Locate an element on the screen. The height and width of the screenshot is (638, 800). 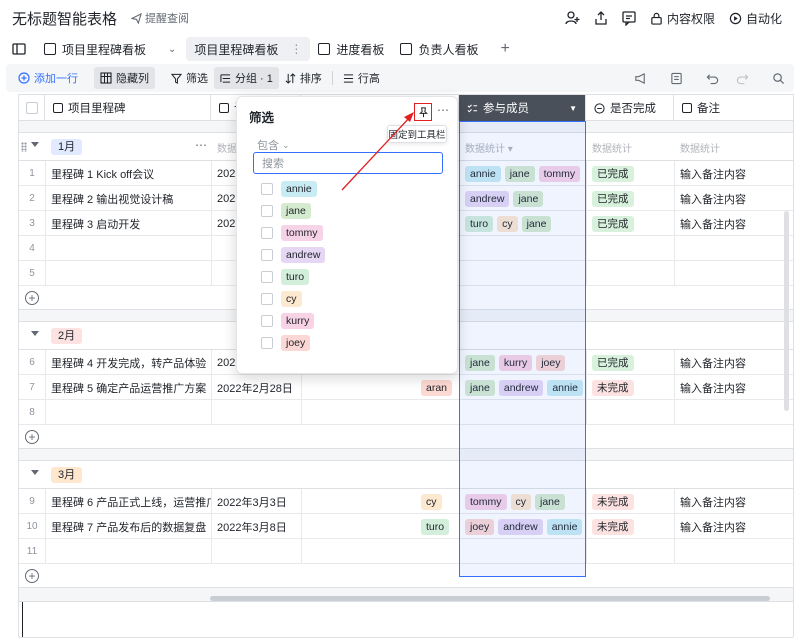
milestone-cell: 里程碑 4 开发完成，转产品体验 is located at coordinates (128, 362).